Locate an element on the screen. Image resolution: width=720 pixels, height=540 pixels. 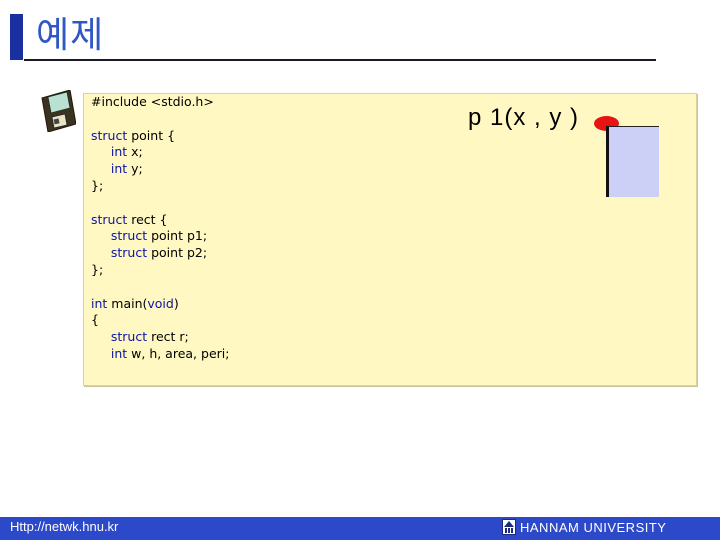
title-accent-bar is located at coordinates (16, 37).